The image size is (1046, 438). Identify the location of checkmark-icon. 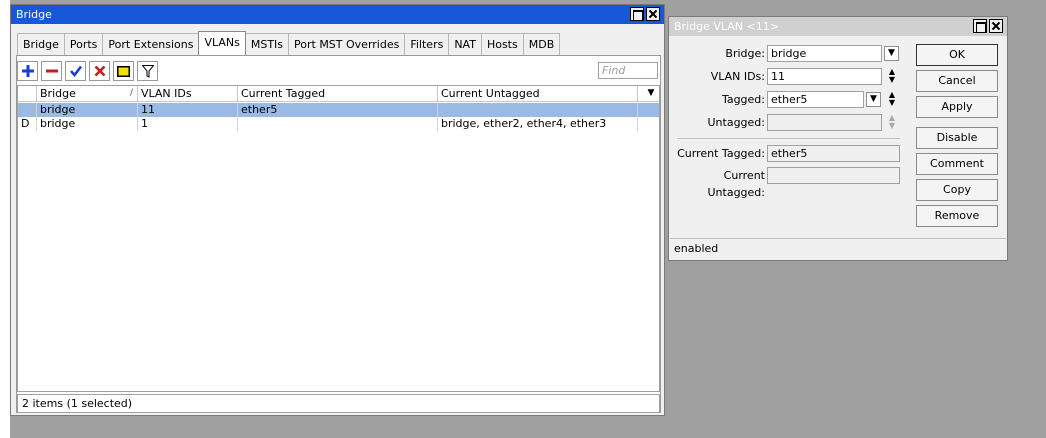
(75, 71).